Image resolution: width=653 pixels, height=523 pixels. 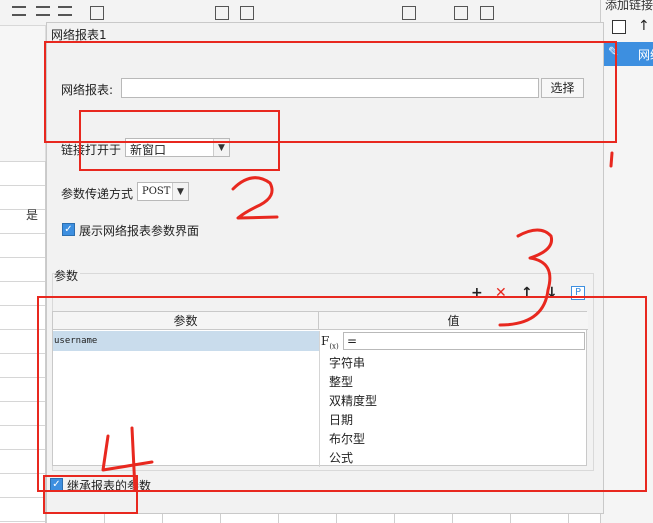 I want to click on move-up-icon: ↑, so click(x=527, y=293).